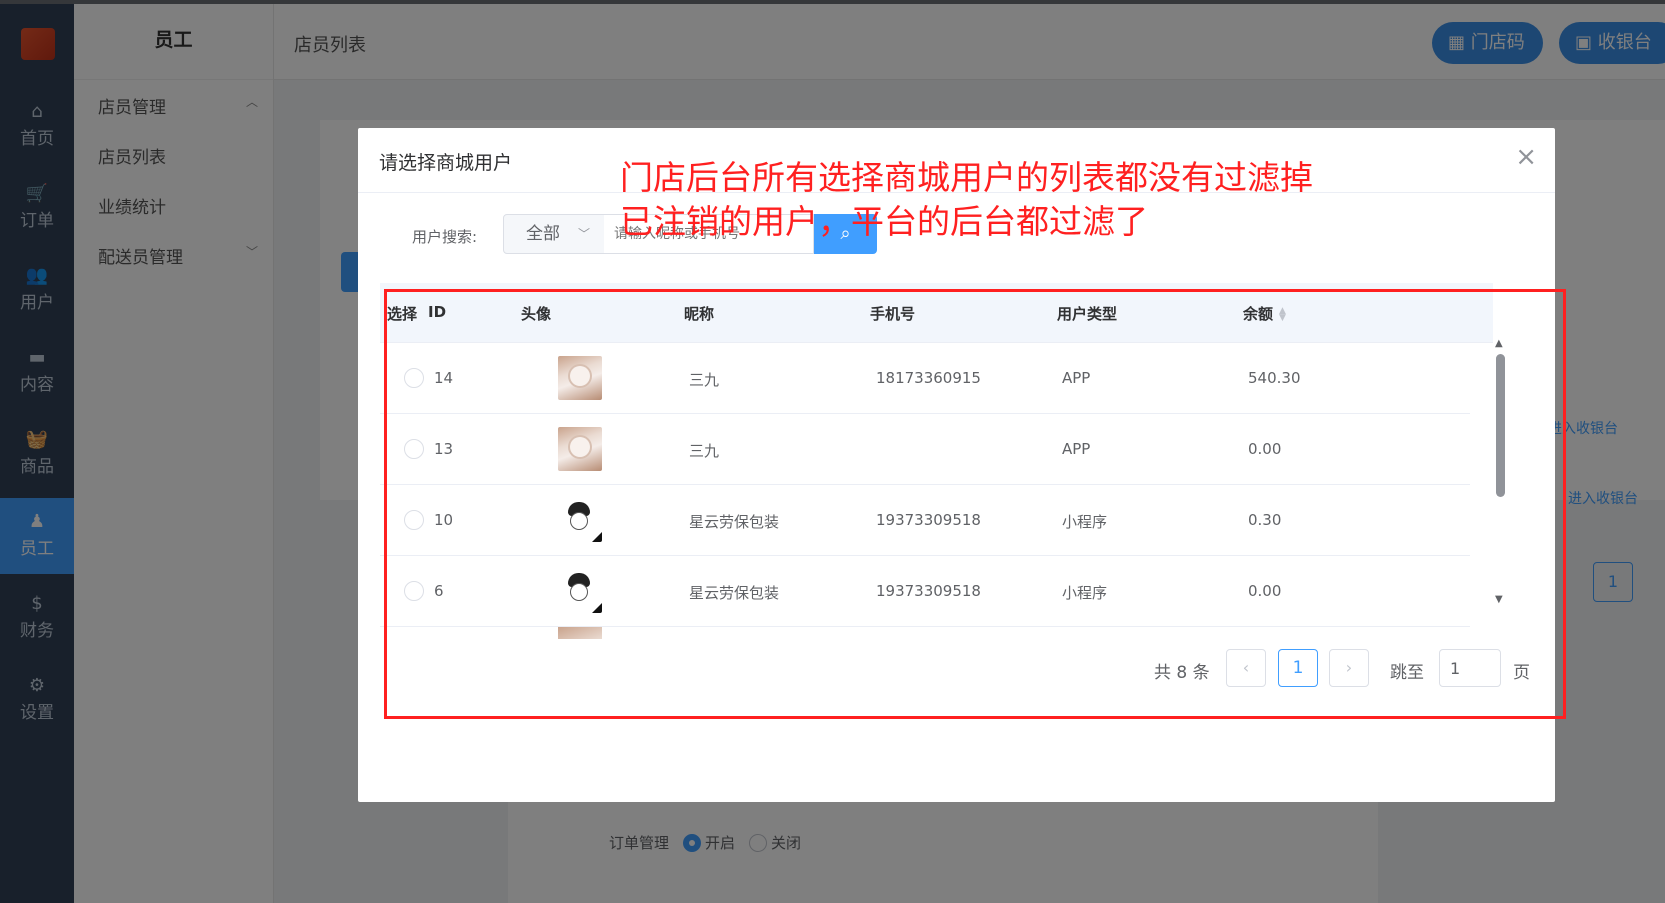 The height and width of the screenshot is (903, 1665). I want to click on page-number-current: 1, so click(1298, 668).